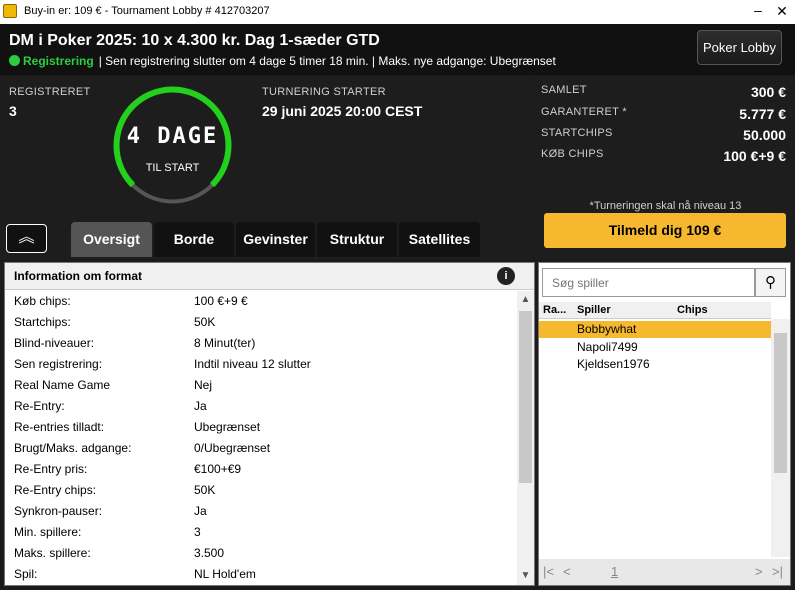 The image size is (795, 590). What do you see at coordinates (577, 133) in the screenshot?
I see `summary-label: STARTCHIPS` at bounding box center [577, 133].